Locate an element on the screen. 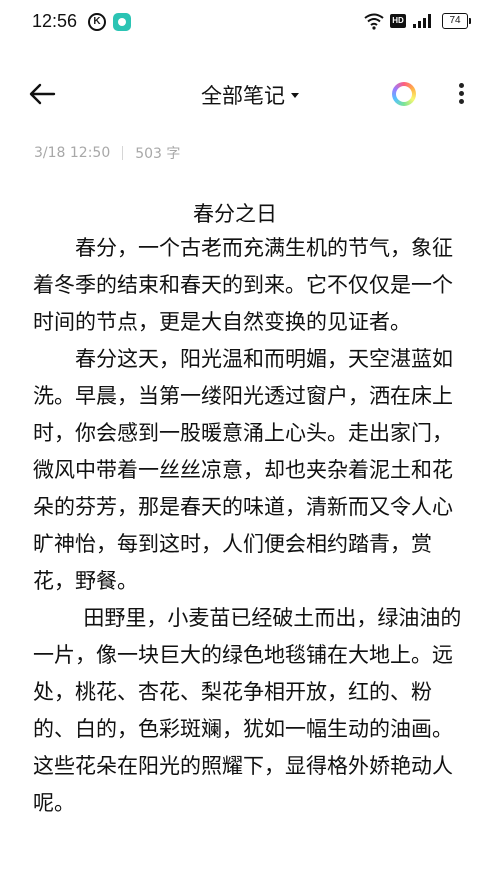 The height and width of the screenshot is (888, 500). more-options-button is located at coordinates (462, 94).